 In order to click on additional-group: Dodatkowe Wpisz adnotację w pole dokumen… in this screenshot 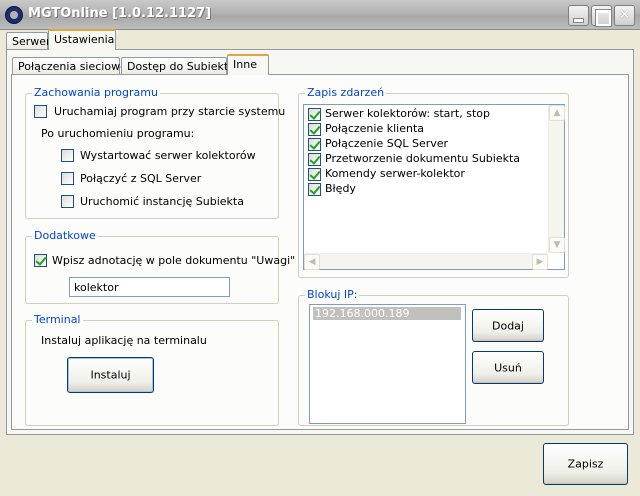, I will do `click(160, 266)`.